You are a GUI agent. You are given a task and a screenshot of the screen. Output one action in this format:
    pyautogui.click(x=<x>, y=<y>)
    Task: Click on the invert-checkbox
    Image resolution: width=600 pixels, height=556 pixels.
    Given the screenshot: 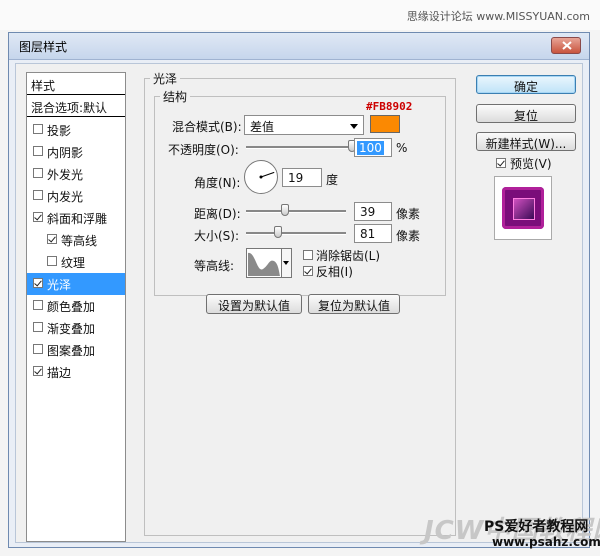 What is the action you would take?
    pyautogui.click(x=308, y=271)
    